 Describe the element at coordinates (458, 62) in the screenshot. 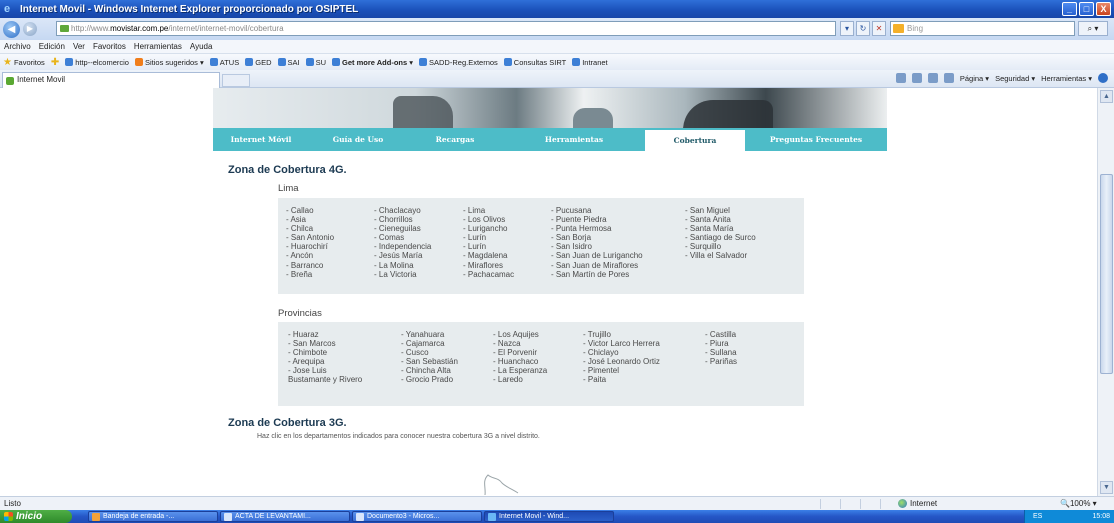

I see `fav-sadd: SADD-Reg.Externos` at that location.